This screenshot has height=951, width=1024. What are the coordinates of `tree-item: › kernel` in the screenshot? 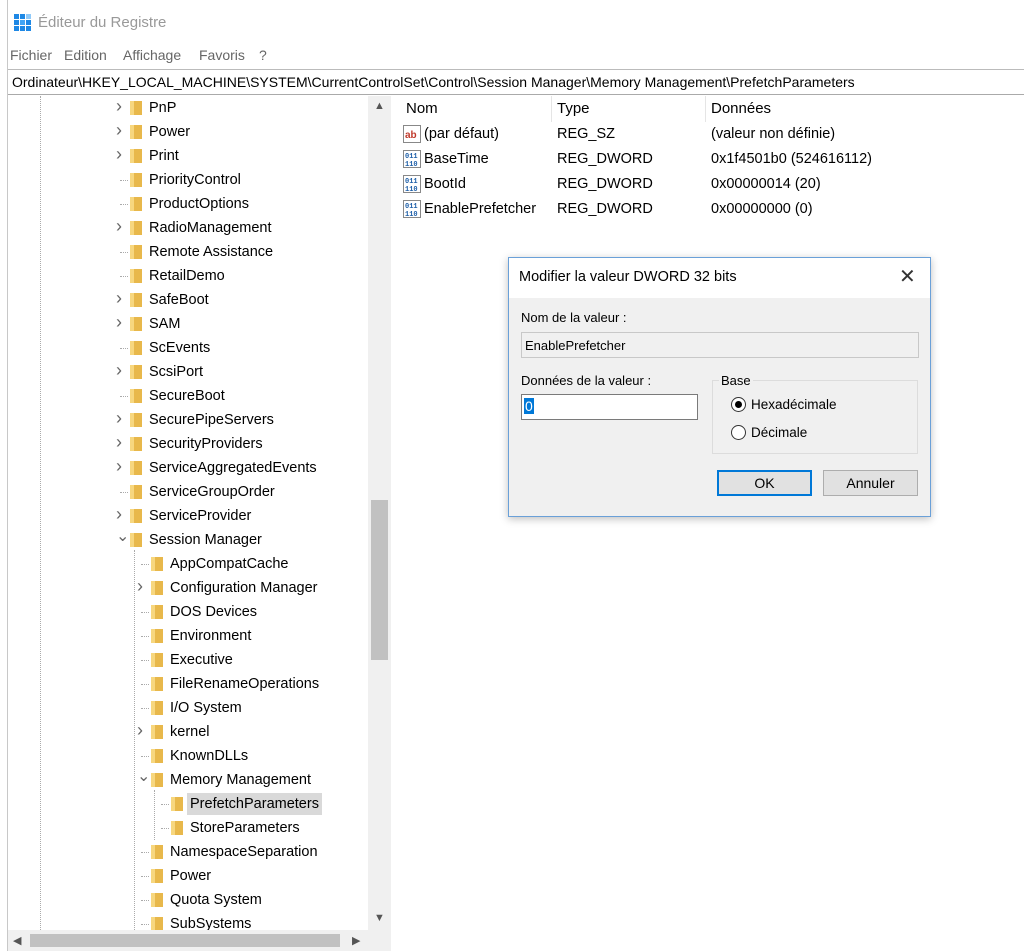 It's located at (193, 732).